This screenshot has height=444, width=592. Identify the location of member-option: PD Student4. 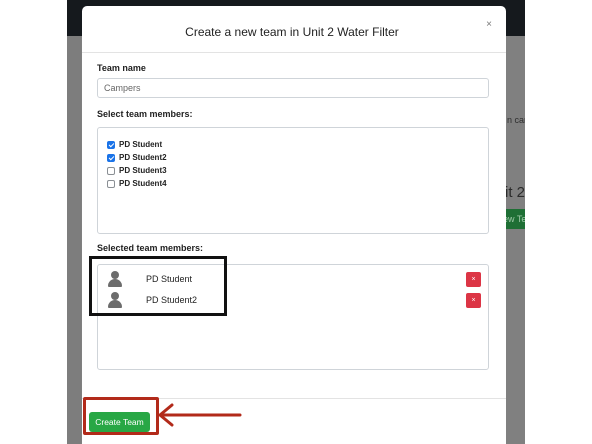
(137, 183).